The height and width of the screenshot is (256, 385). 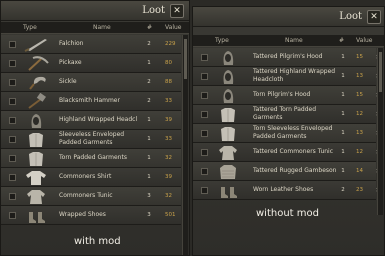 I want to click on item-value: 501, so click(x=170, y=215).